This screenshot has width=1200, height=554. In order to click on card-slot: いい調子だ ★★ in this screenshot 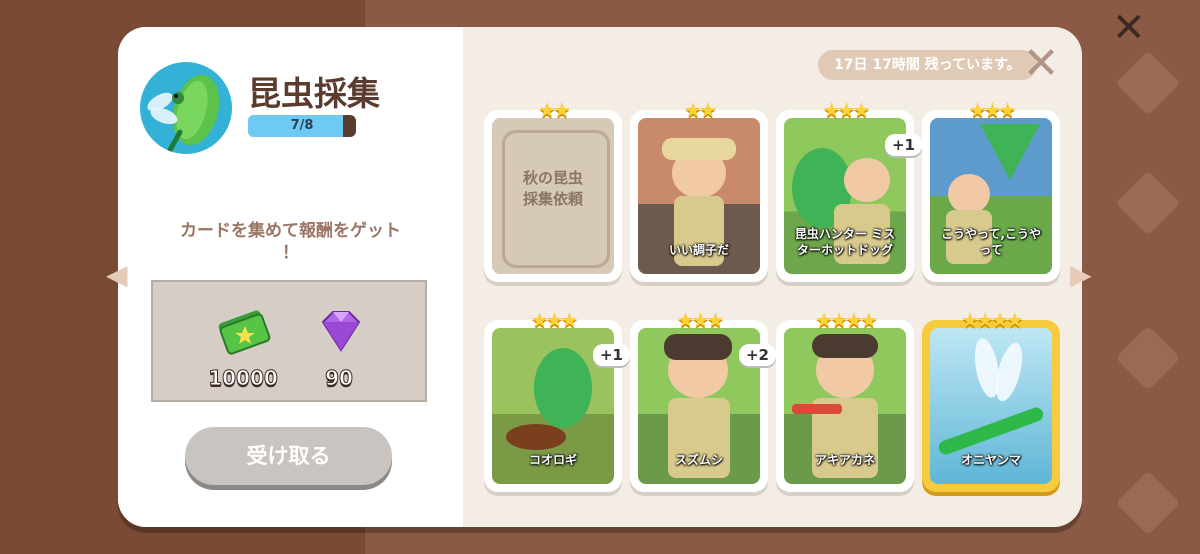, I will do `click(699, 190)`.